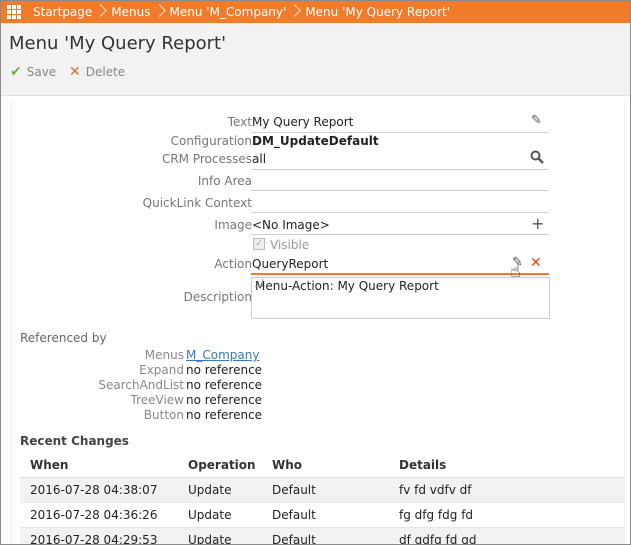 This screenshot has width=631, height=545. Describe the element at coordinates (312, 386) in the screenshot. I see `reference-row: SearchAndList no reference` at that location.